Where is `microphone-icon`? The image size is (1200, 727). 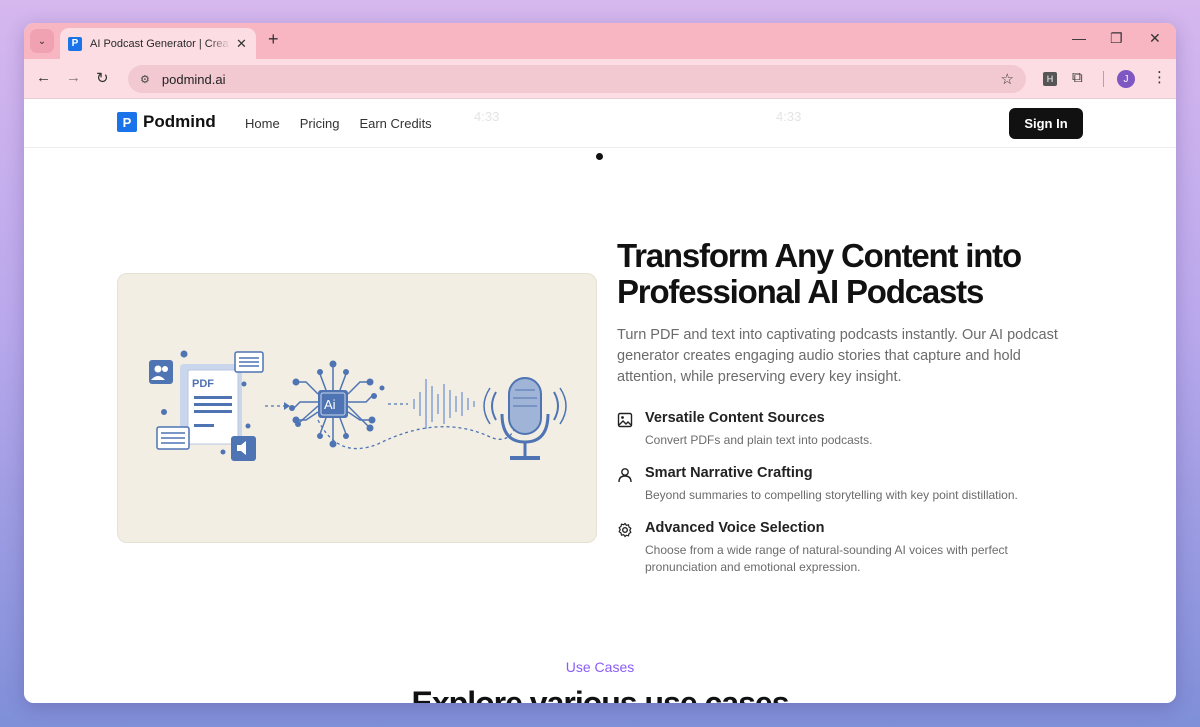
microphone-icon is located at coordinates (525, 418).